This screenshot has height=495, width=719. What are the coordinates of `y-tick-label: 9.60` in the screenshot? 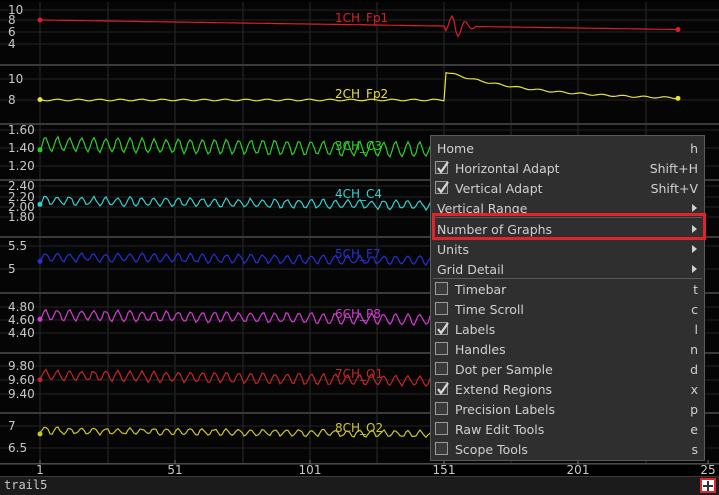 It's located at (21, 380).